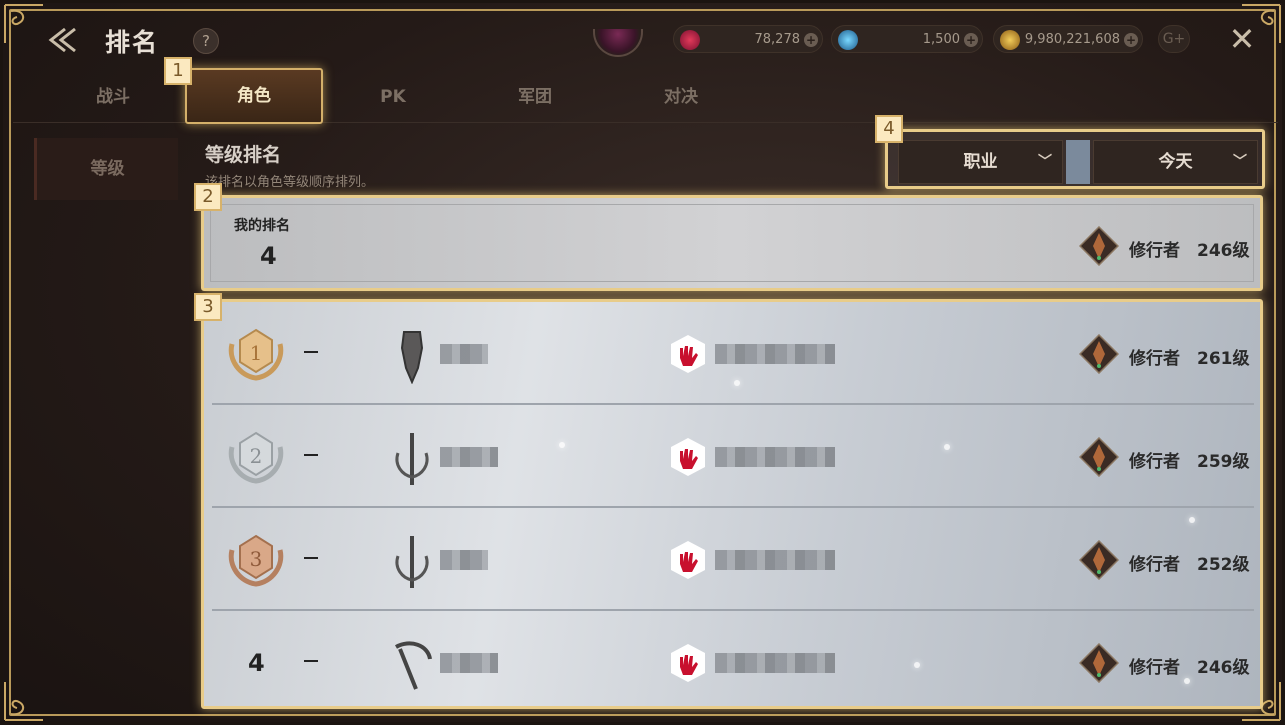 This screenshot has height=725, width=1285. I want to click on my-rank-card: 我的排名 4 修行者 246级, so click(732, 243).